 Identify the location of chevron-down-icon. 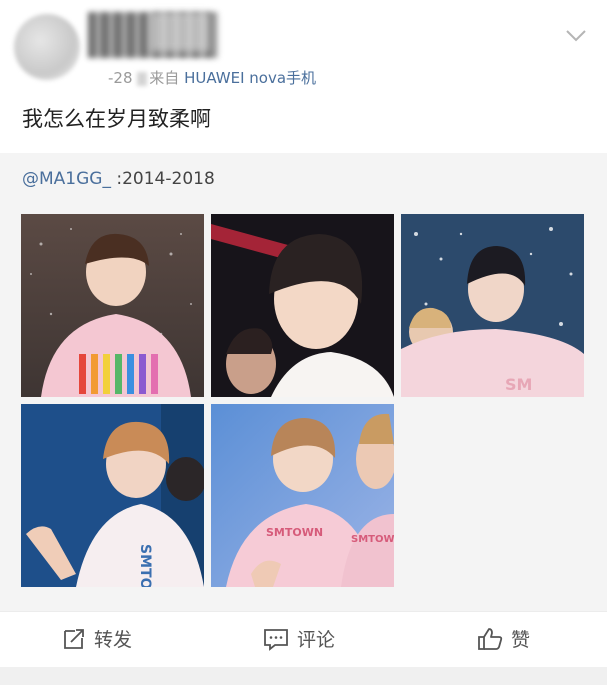
(576, 36).